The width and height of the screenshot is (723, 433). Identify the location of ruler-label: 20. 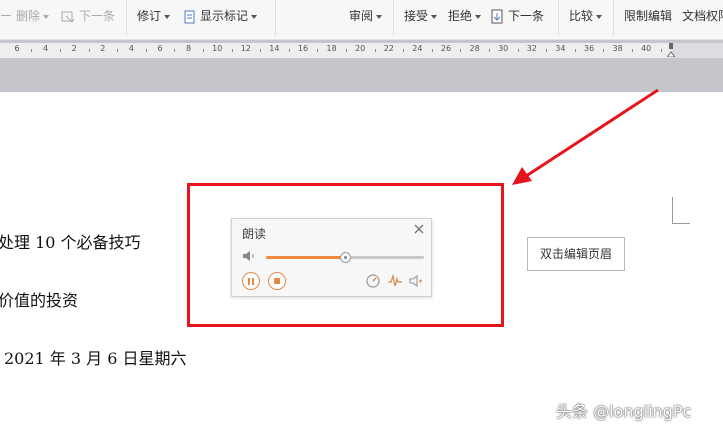
(360, 48).